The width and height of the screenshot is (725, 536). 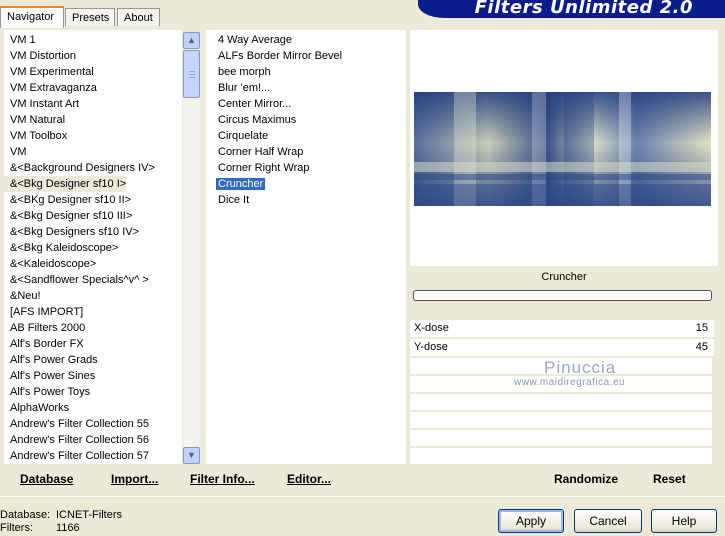 I want to click on param-x-dose: X-dose 15, so click(x=562, y=329).